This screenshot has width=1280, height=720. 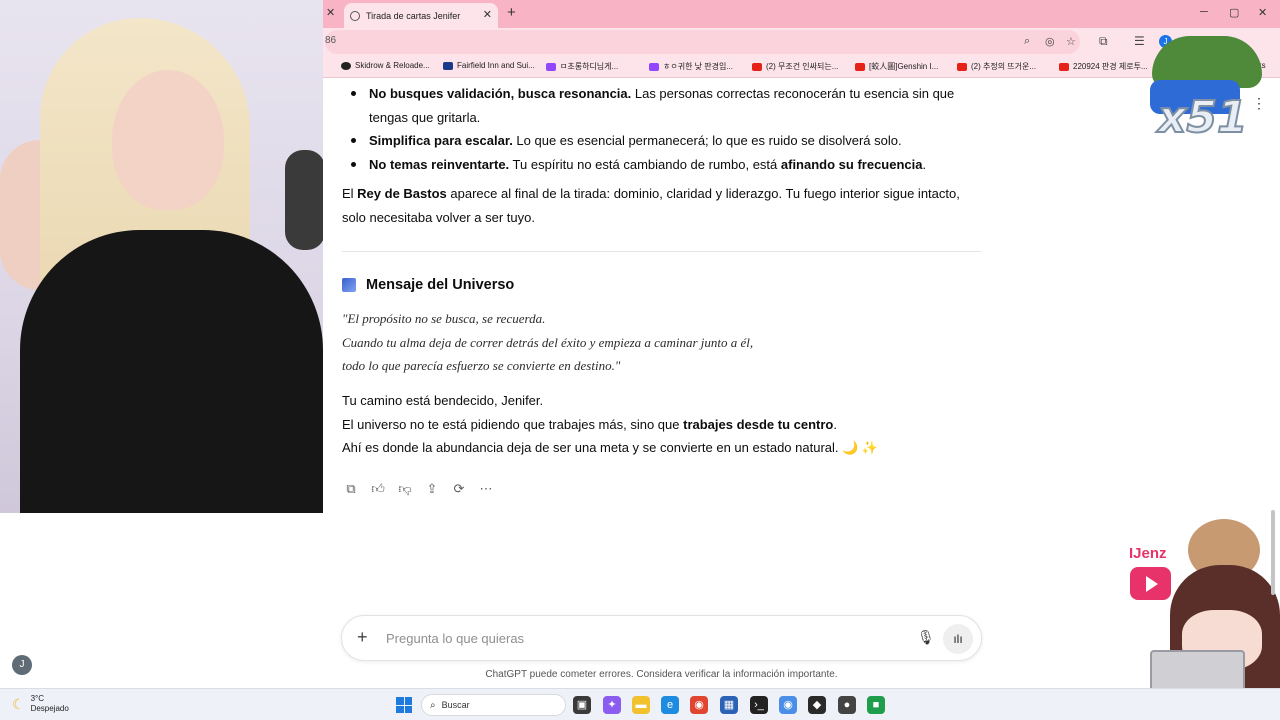 I want to click on add-attachment-icon: +, so click(x=362, y=637).